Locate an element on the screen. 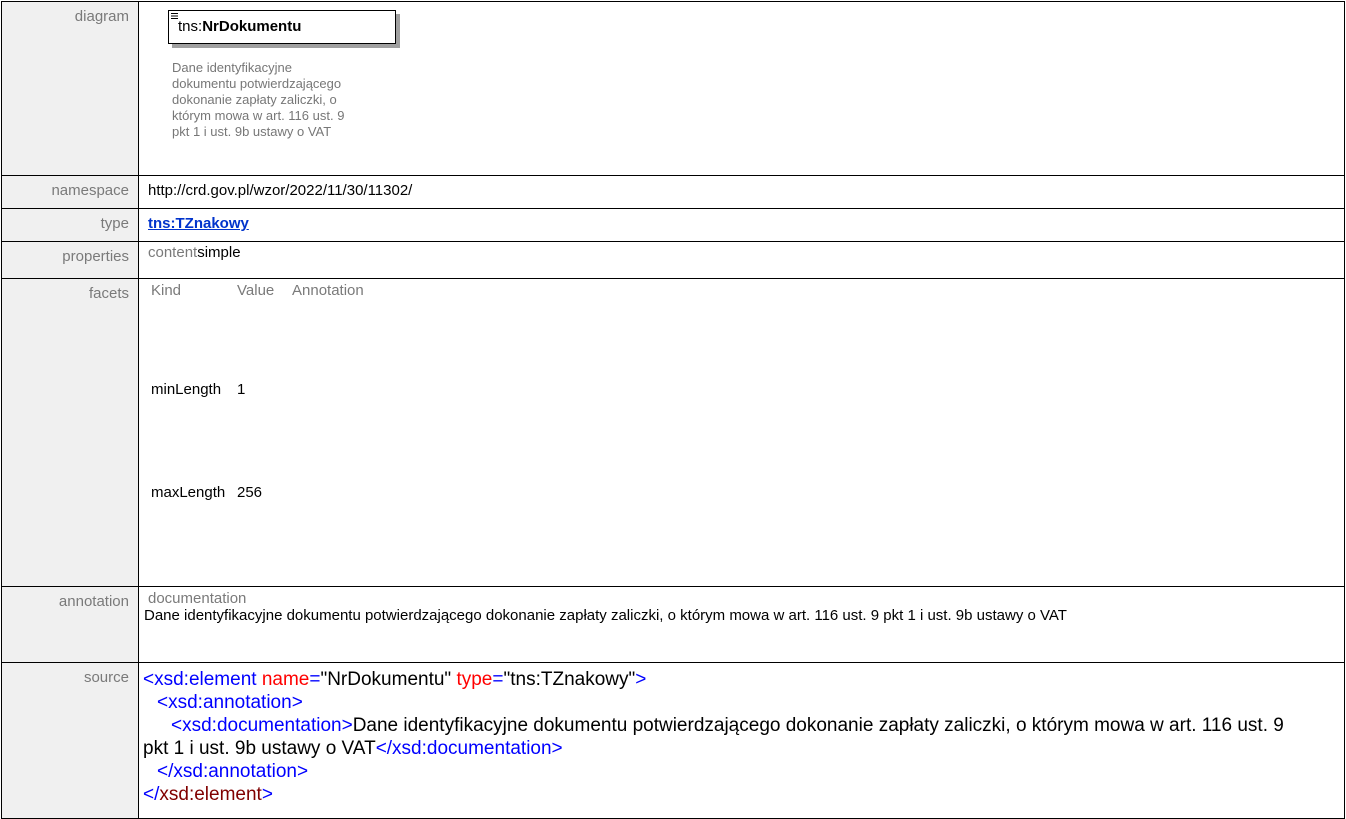 The image size is (1346, 819). facet-row: minLength 1 is located at coordinates (257, 430).